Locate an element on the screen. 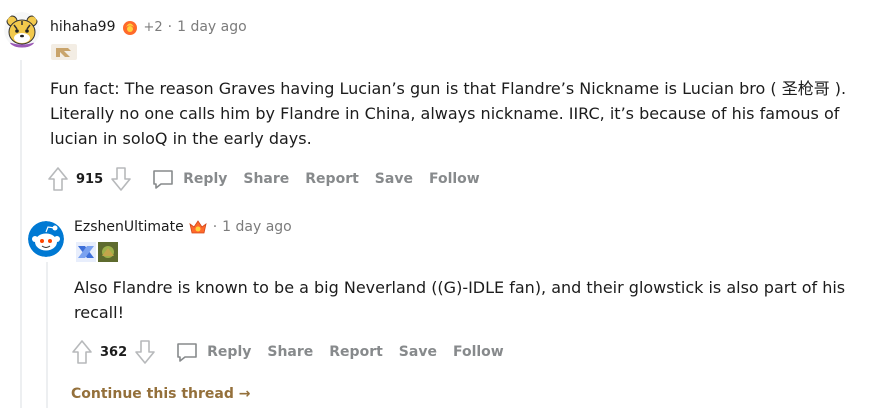 Image resolution: width=879 pixels, height=408 pixels. username: hihaha99 is located at coordinates (82, 27).